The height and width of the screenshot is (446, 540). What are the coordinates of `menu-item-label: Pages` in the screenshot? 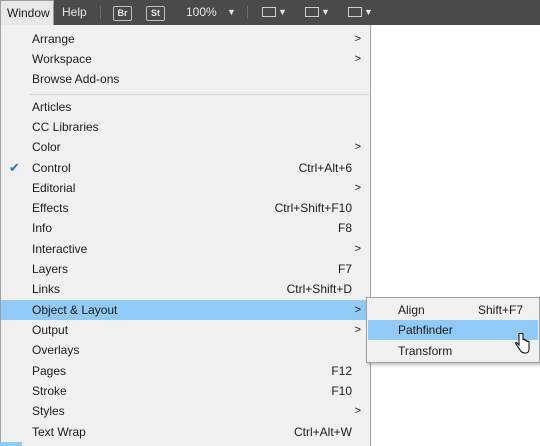 It's located at (49, 371).